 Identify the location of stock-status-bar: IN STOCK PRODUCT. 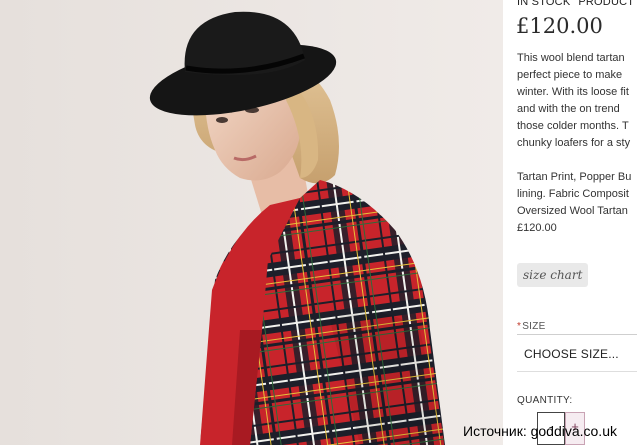
(575, 4).